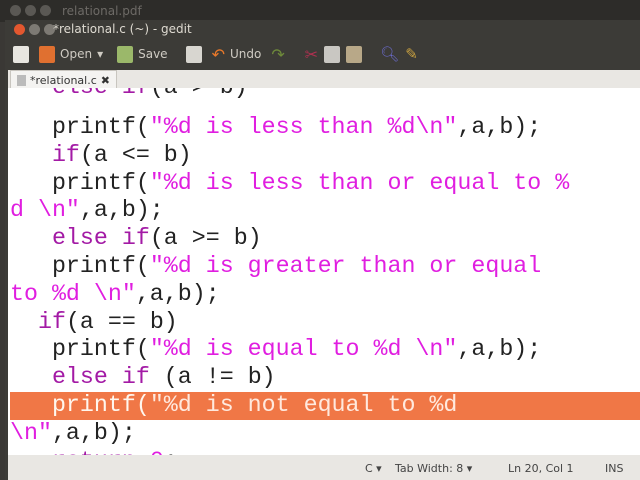 The width and height of the screenshot is (640, 480). What do you see at coordinates (245, 54) in the screenshot?
I see `undo-label: Undo` at bounding box center [245, 54].